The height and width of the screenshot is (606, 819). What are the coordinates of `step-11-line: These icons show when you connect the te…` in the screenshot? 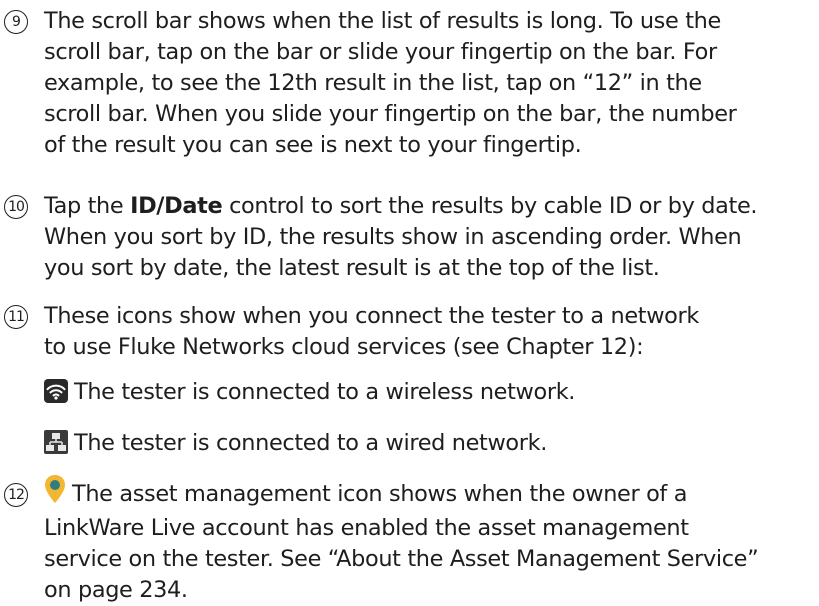 It's located at (371, 316).